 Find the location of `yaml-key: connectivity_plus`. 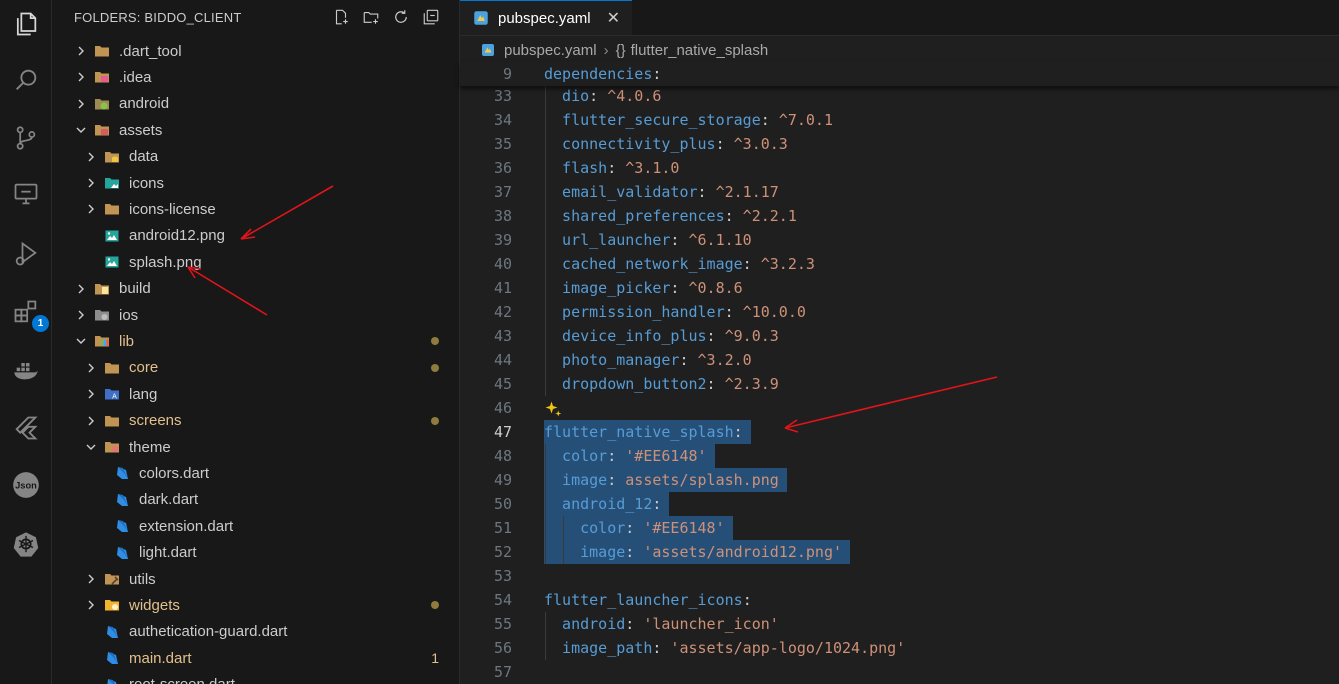

yaml-key: connectivity_plus is located at coordinates (639, 144).